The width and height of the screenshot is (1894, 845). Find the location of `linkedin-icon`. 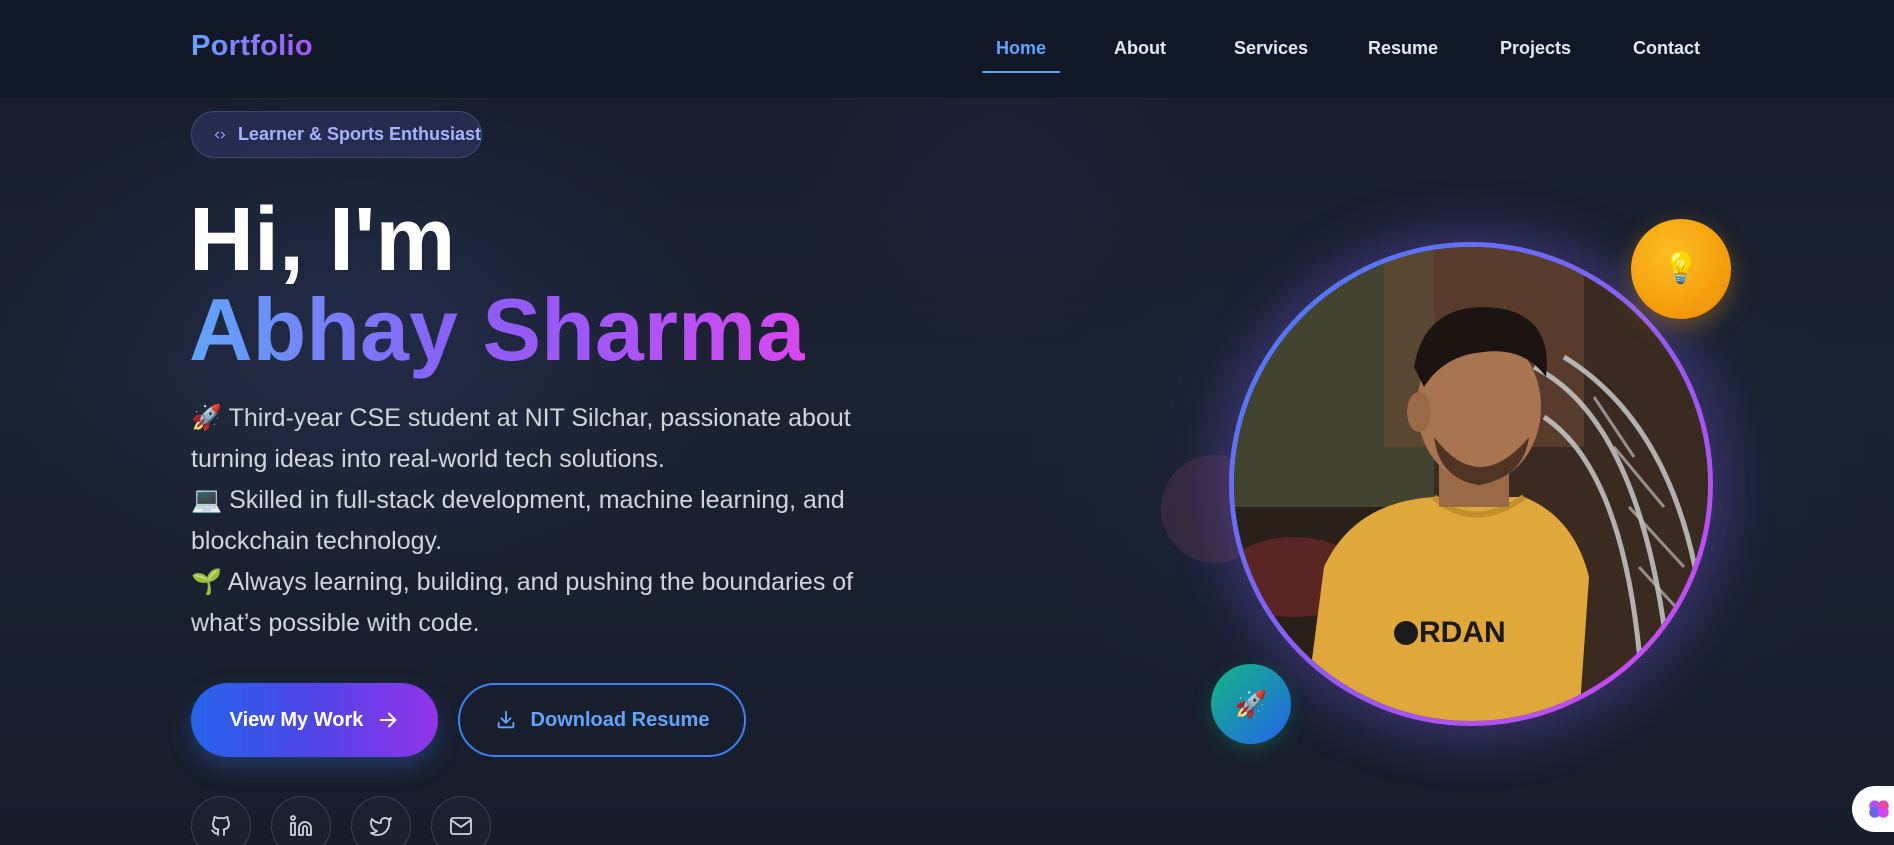

linkedin-icon is located at coordinates (301, 825).